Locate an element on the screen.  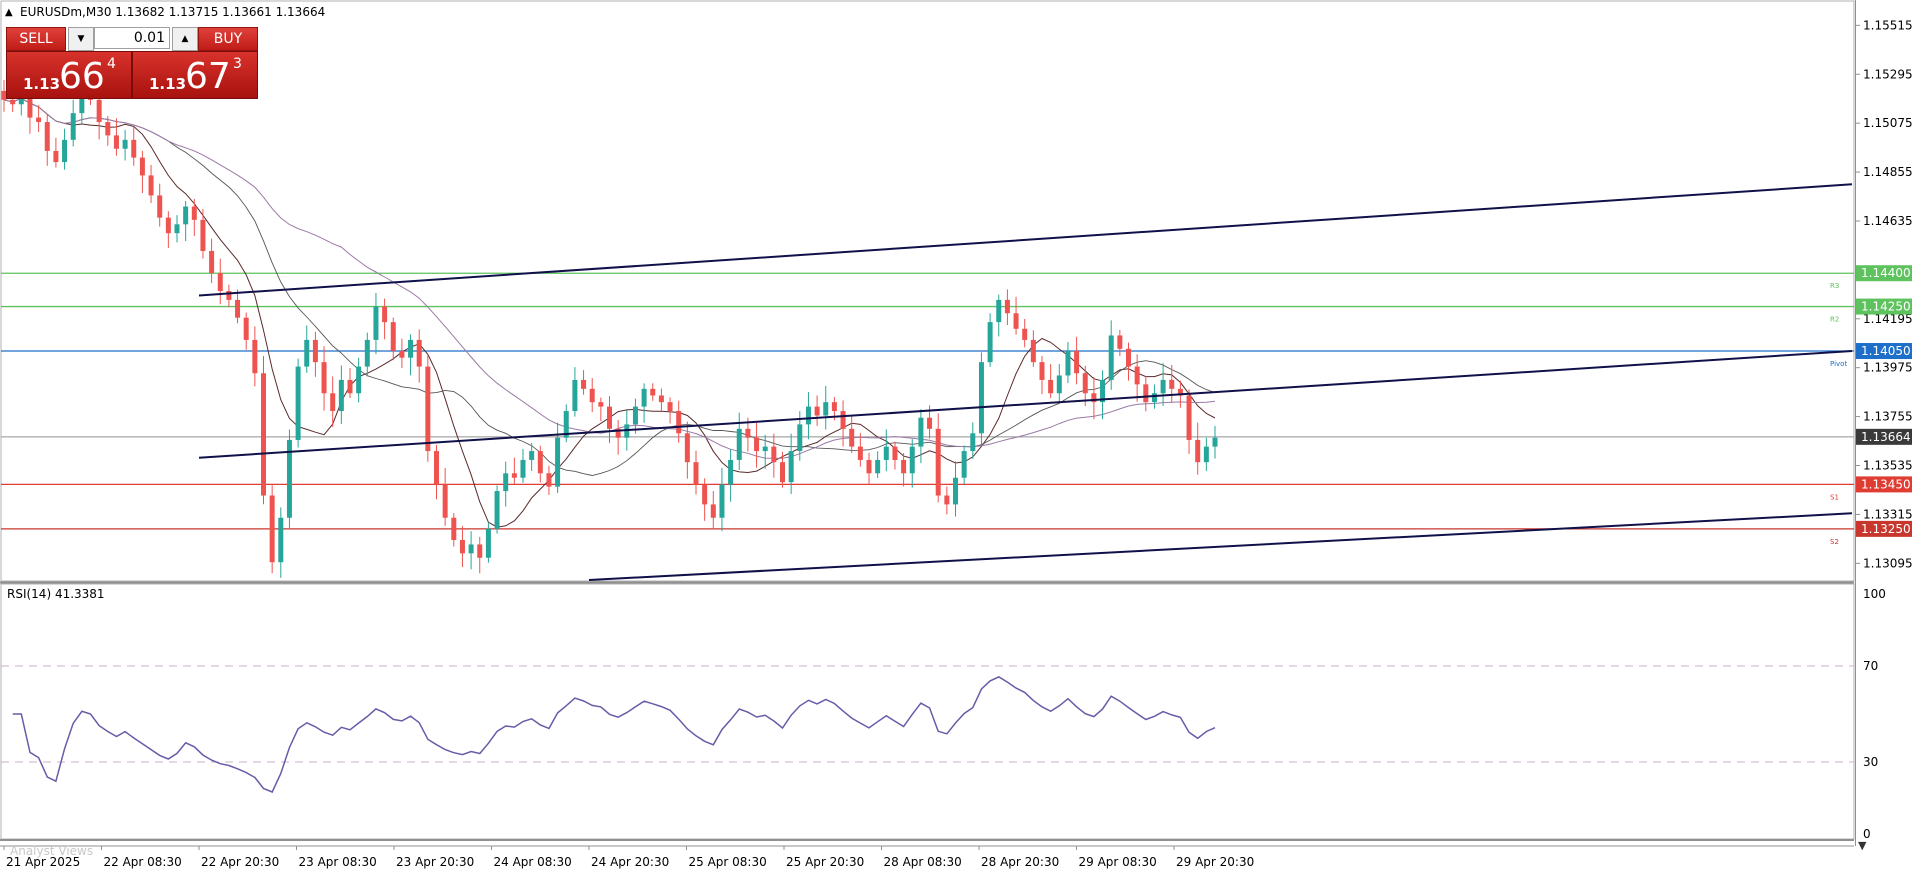
volume-down-button: ▼ is located at coordinates (81, 39).